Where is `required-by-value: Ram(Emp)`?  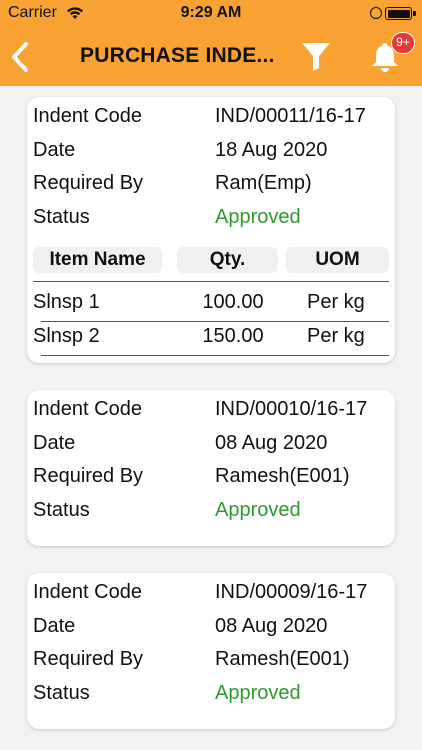 required-by-value: Ram(Emp) is located at coordinates (263, 183).